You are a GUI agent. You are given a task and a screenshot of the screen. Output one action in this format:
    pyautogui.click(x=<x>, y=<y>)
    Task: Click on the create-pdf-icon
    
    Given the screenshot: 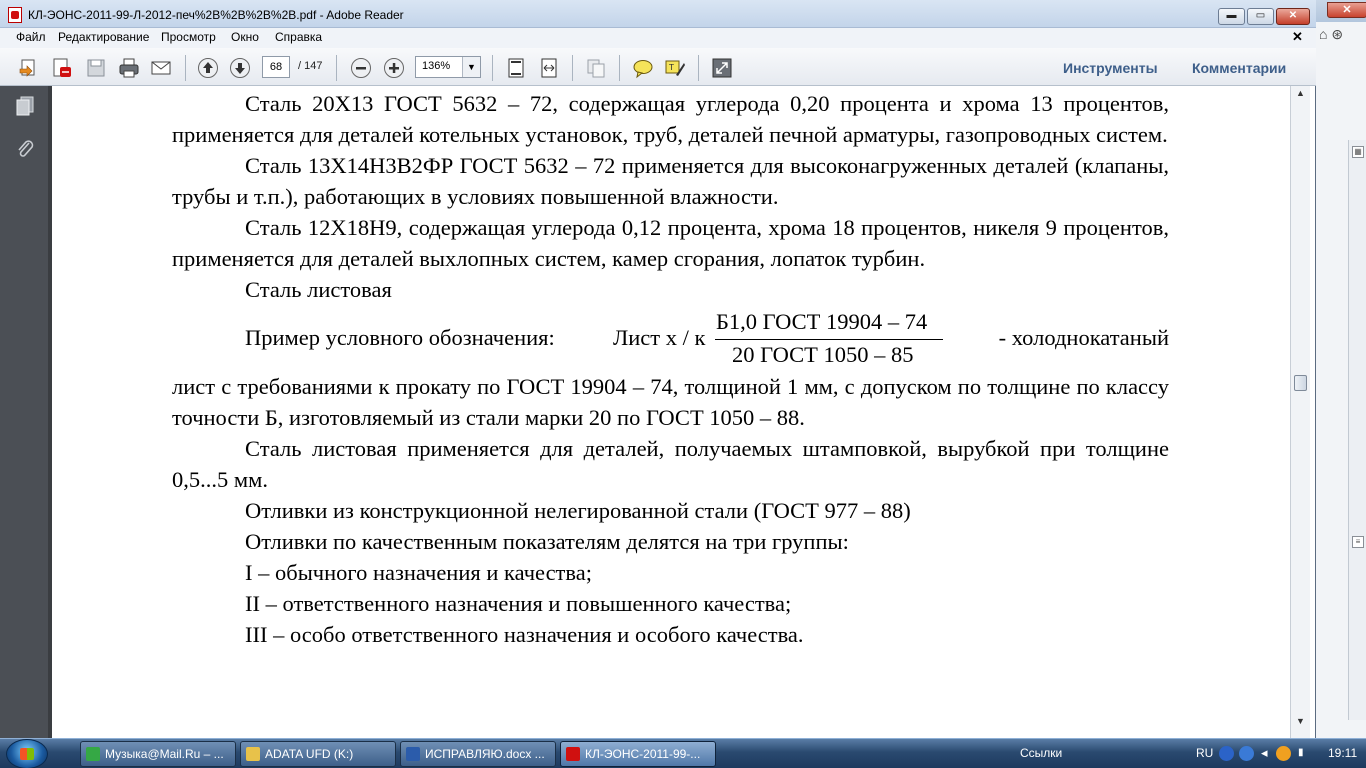 What is the action you would take?
    pyautogui.click(x=62, y=68)
    